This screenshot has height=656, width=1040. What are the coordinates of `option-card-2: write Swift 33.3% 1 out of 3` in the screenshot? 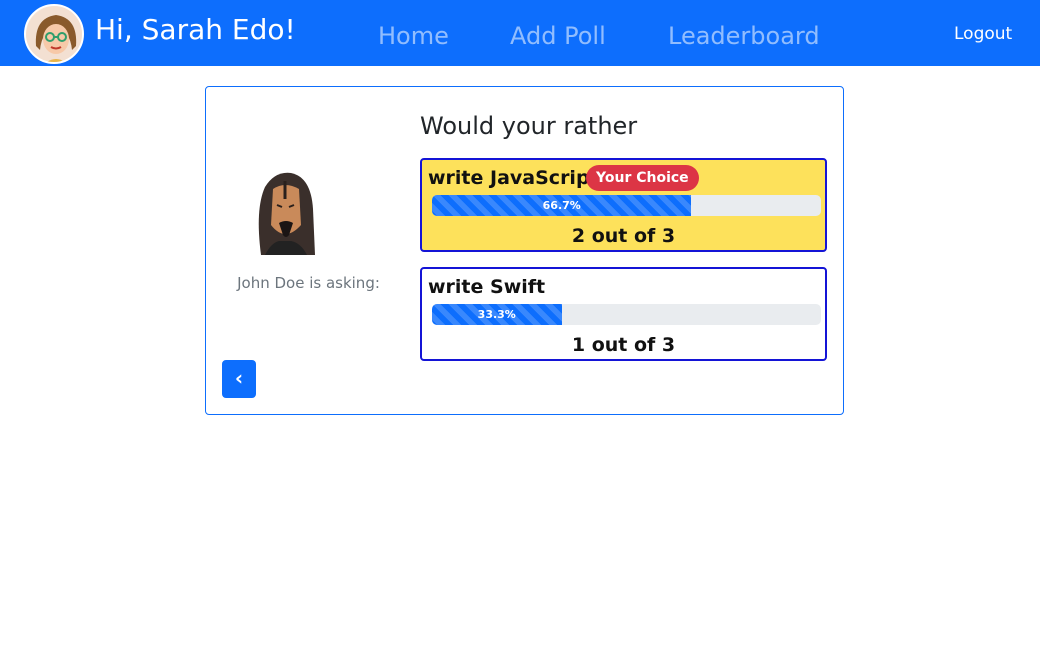 It's located at (623, 314).